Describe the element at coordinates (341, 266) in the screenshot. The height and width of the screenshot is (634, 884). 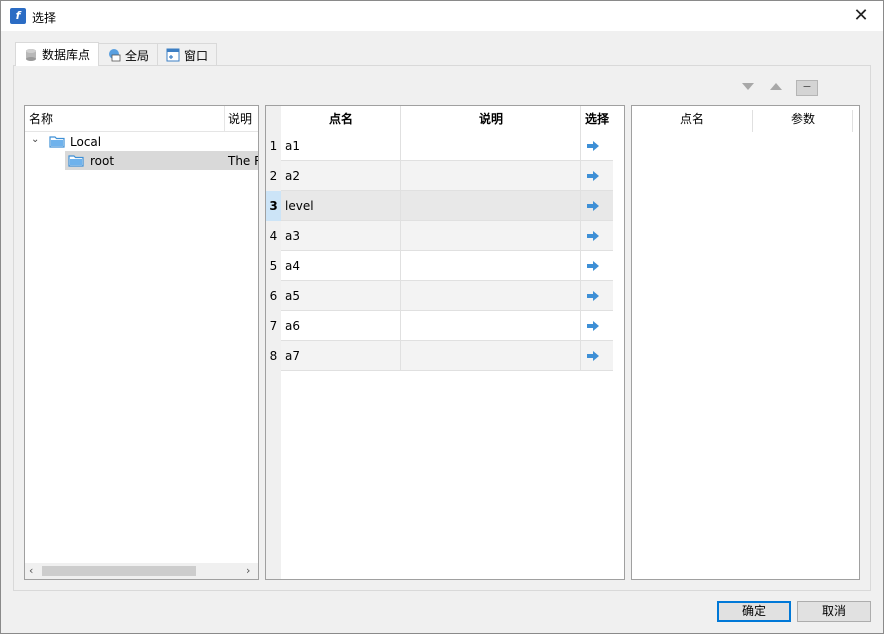
I see `point-name-cell: a4` at that location.